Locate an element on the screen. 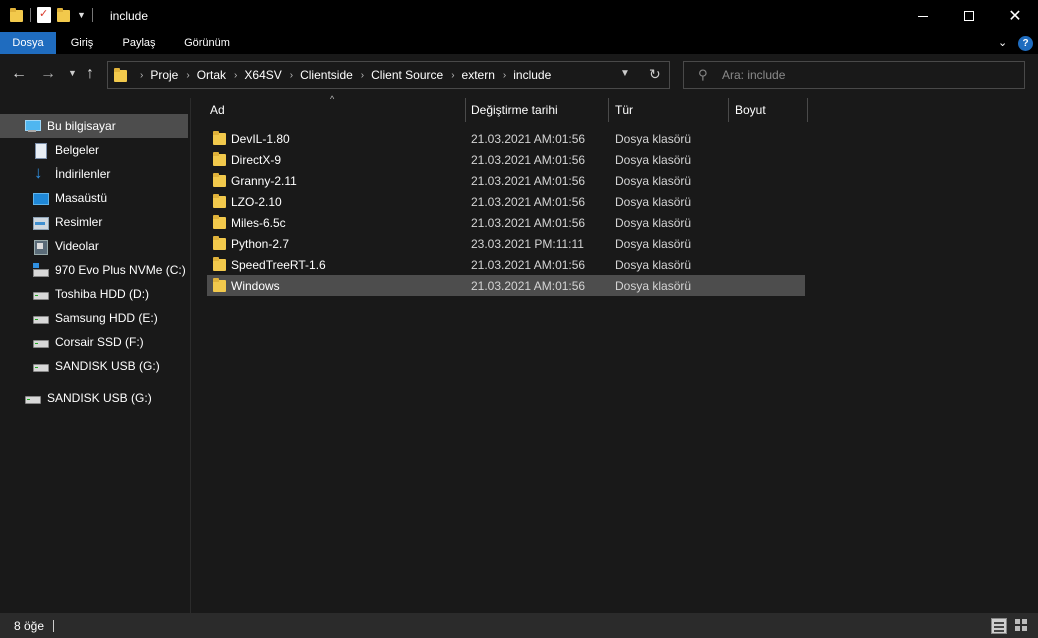 The height and width of the screenshot is (638, 1038). new-folder-icon is located at coordinates (64, 15).